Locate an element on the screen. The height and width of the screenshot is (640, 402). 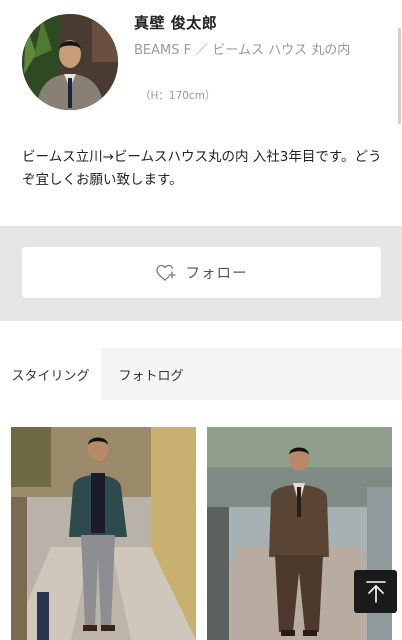
avatar-photo is located at coordinates (70, 62).